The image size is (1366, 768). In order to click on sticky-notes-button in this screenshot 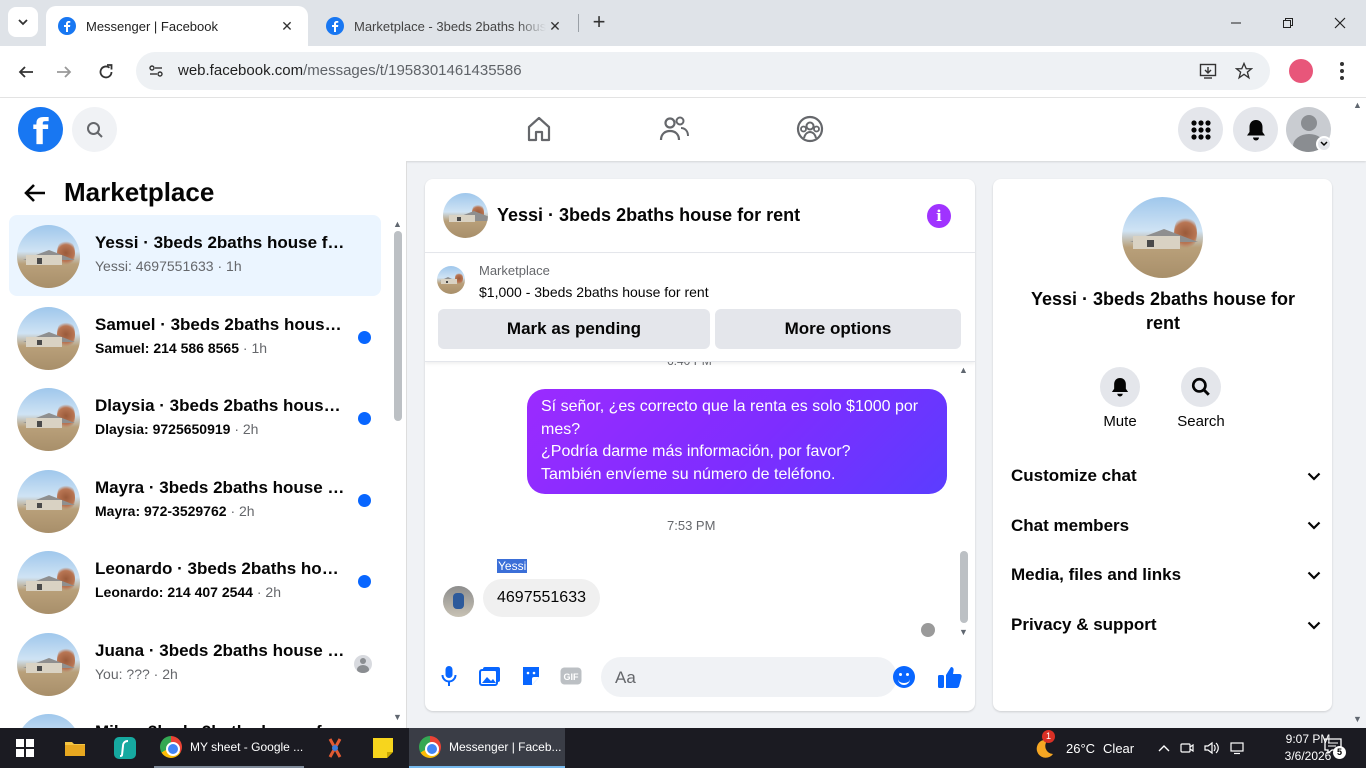, I will do `click(383, 748)`.